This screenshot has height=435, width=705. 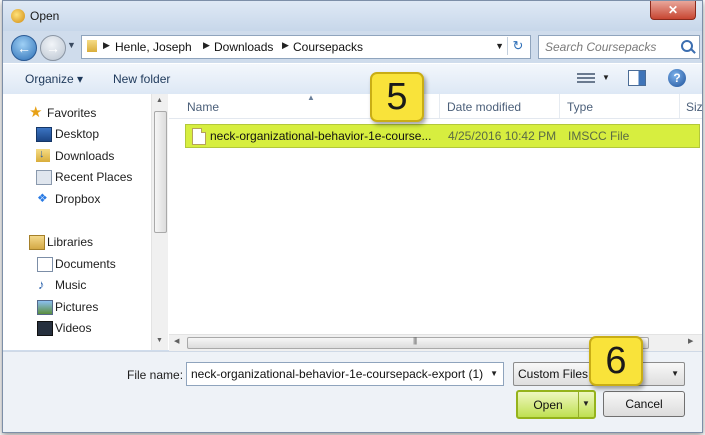 What do you see at coordinates (548, 405) in the screenshot?
I see `open-button-label: Open` at bounding box center [548, 405].